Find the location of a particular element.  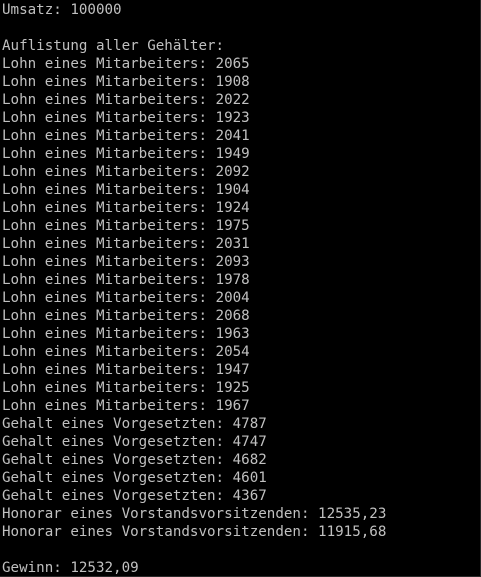

console-line: Lohn eines Mitarbeiters: 2068 is located at coordinates (126, 316).